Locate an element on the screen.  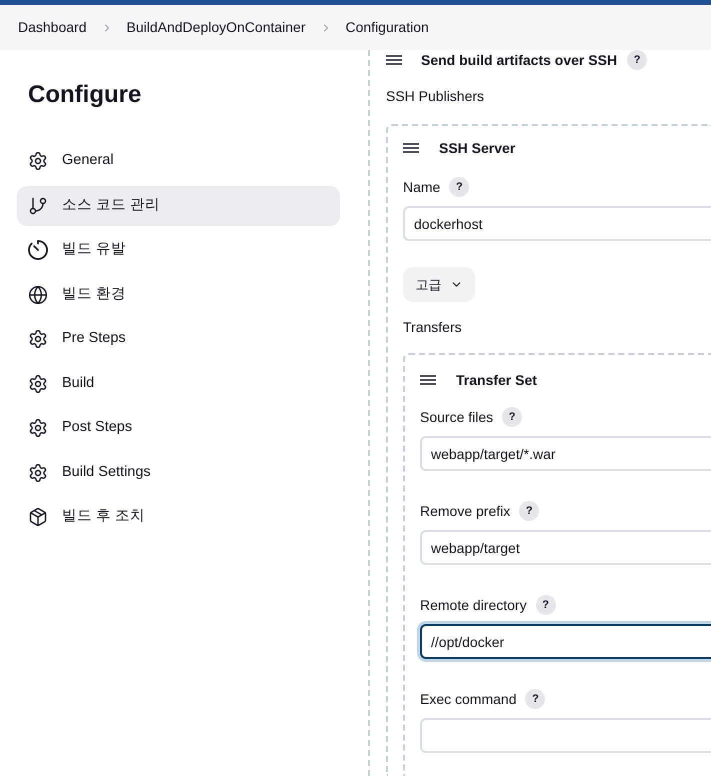
field-label: Source files is located at coordinates (457, 417).